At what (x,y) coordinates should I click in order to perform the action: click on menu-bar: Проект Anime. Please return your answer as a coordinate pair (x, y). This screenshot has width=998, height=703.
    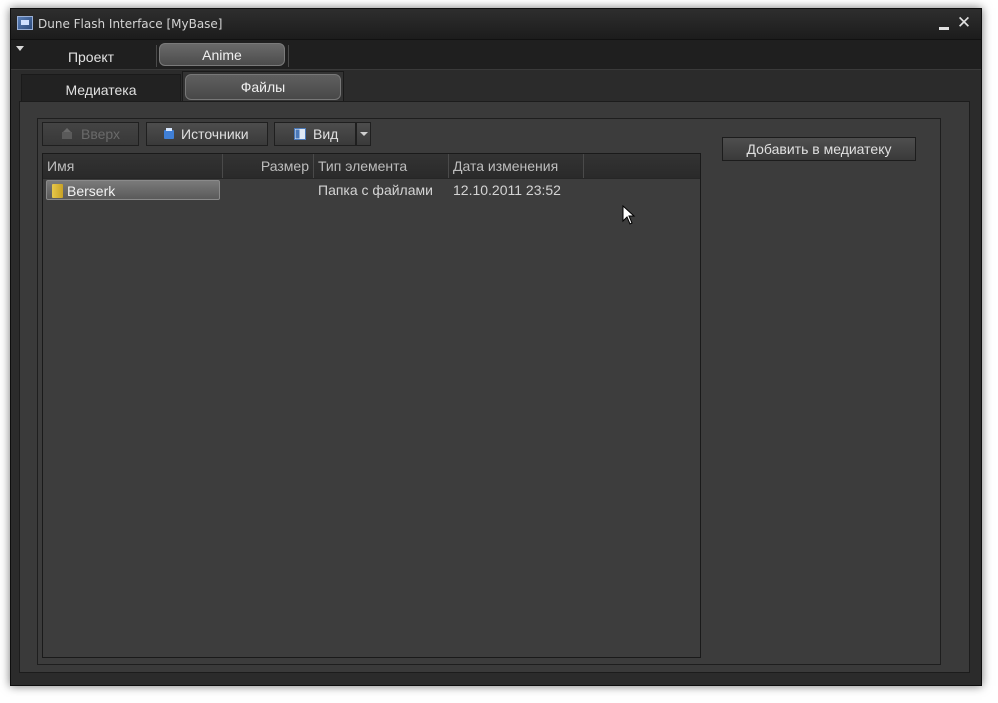
    Looking at the image, I should click on (496, 55).